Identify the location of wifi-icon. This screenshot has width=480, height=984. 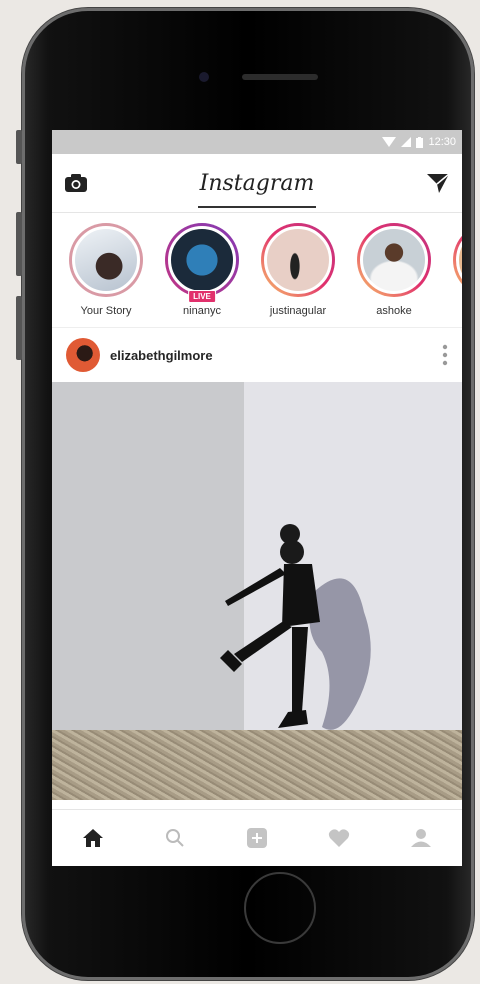
(389, 142).